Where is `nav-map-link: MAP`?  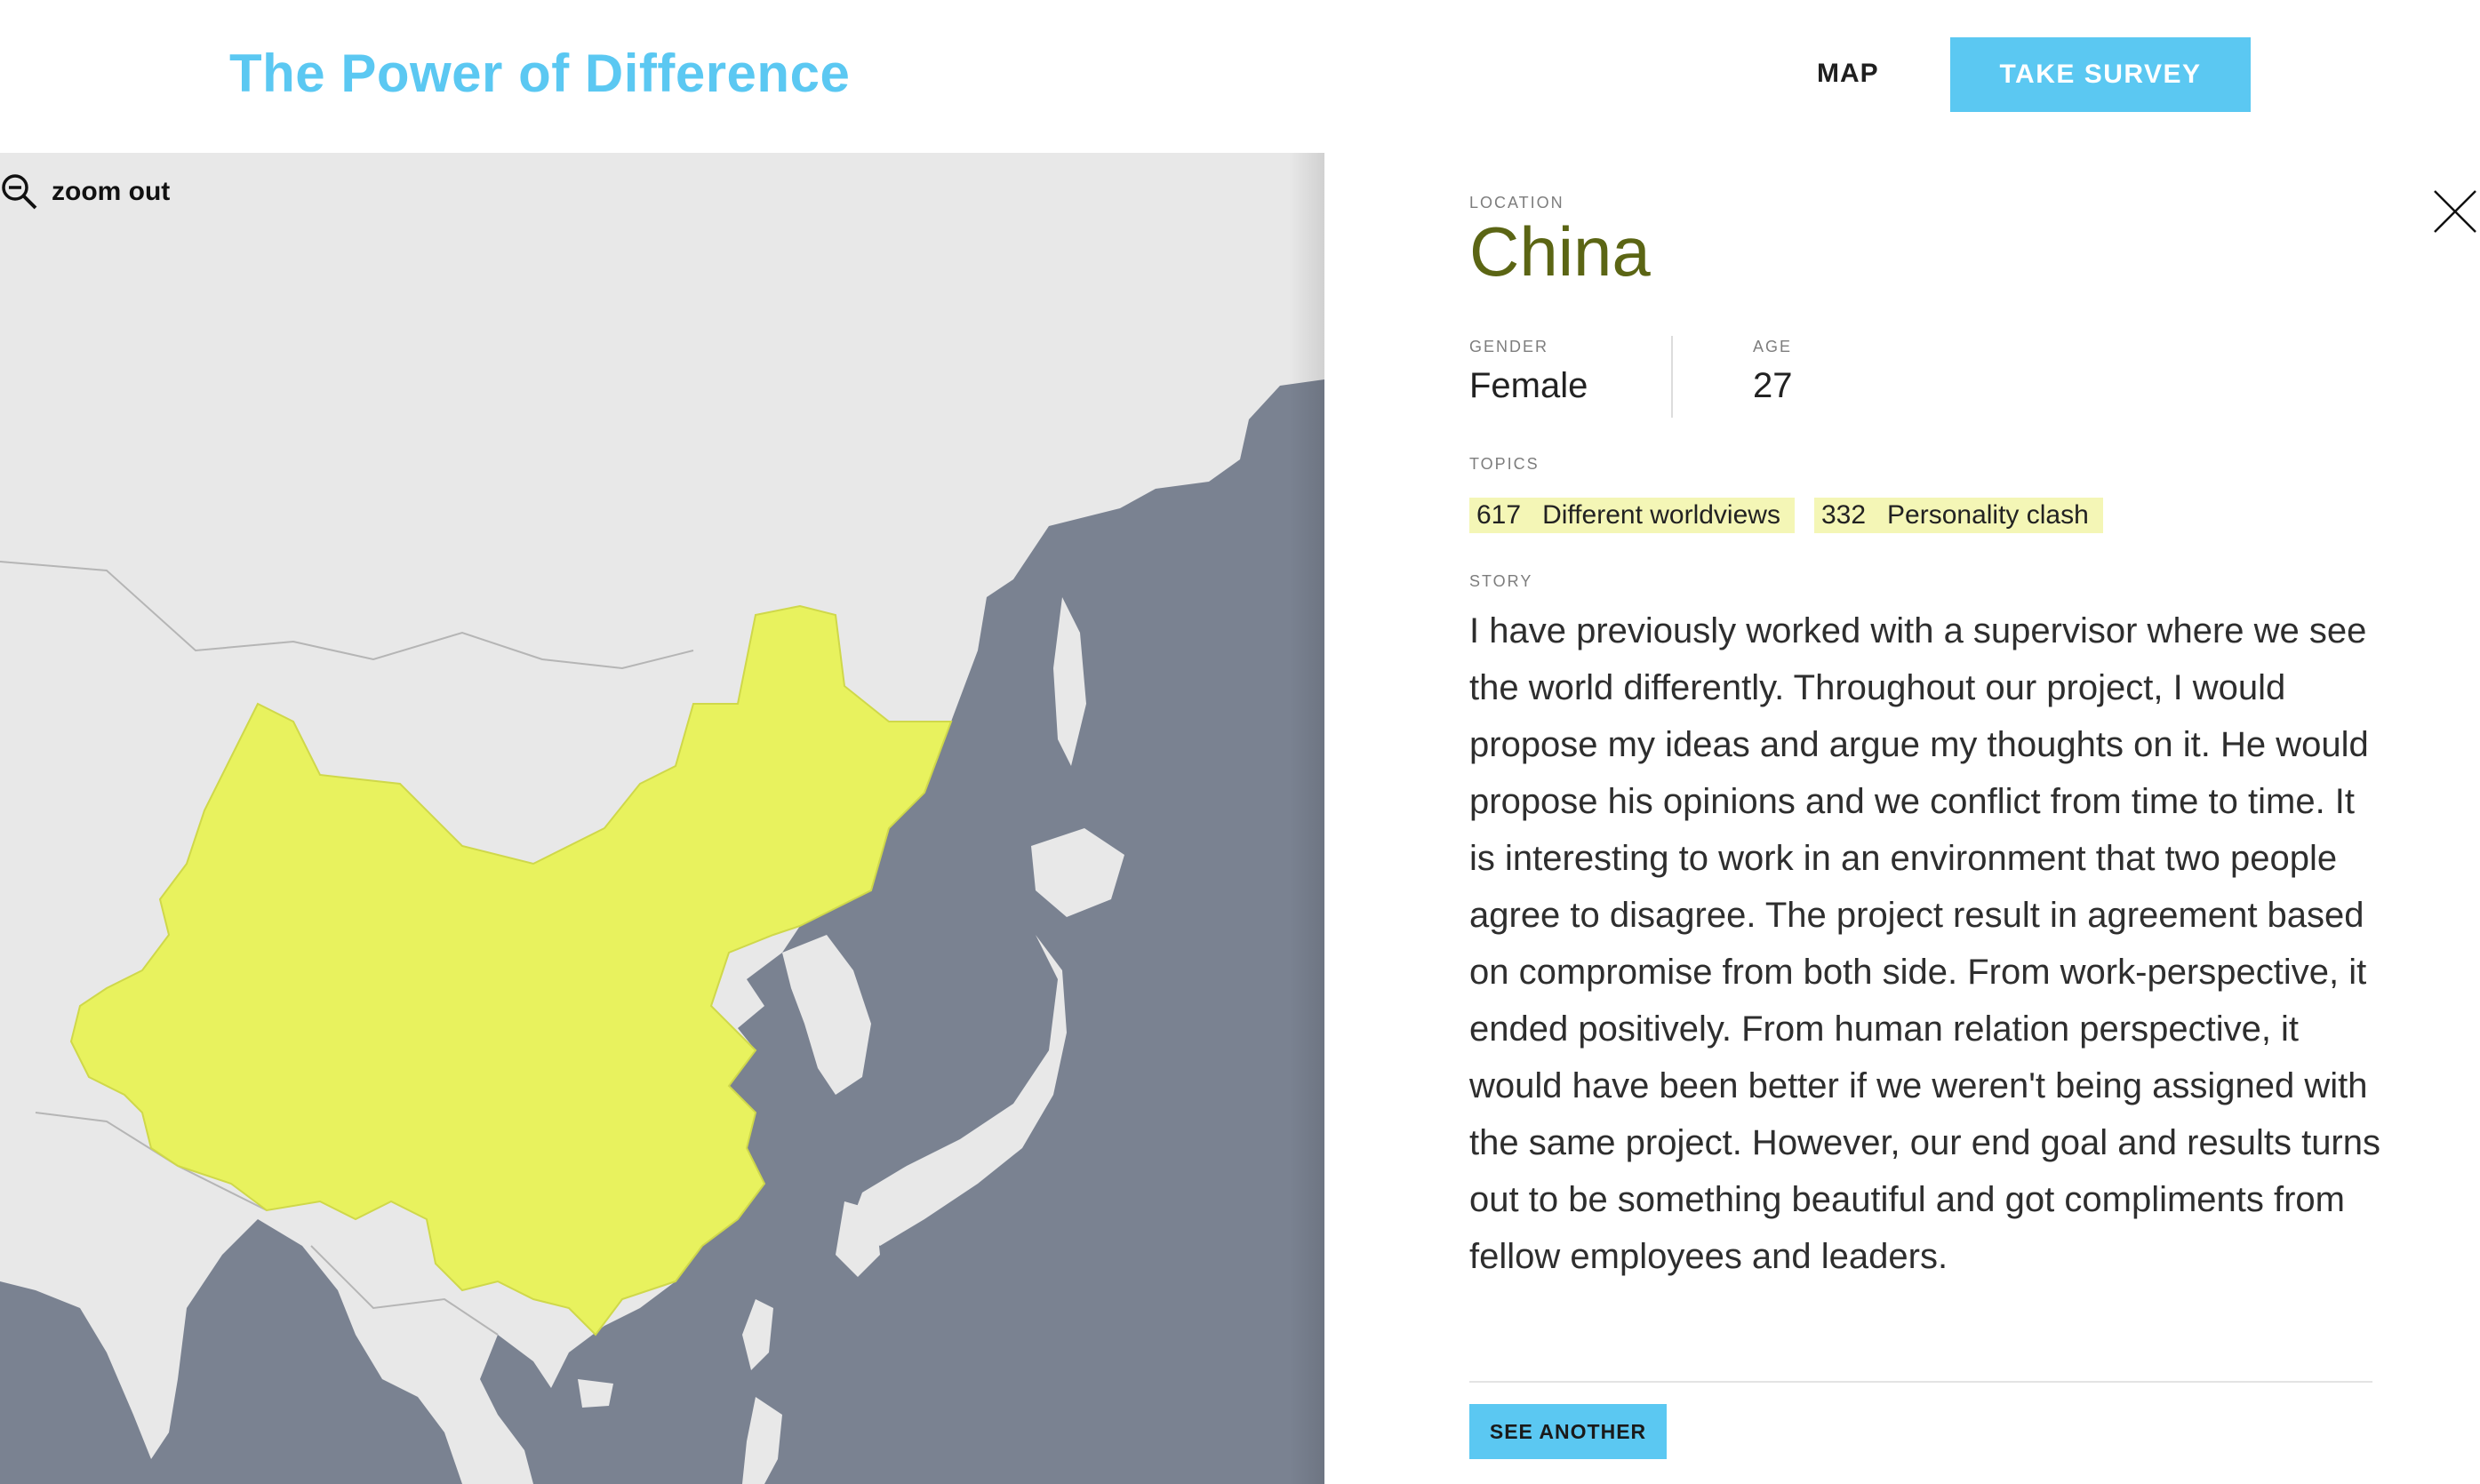 nav-map-link: MAP is located at coordinates (1848, 74).